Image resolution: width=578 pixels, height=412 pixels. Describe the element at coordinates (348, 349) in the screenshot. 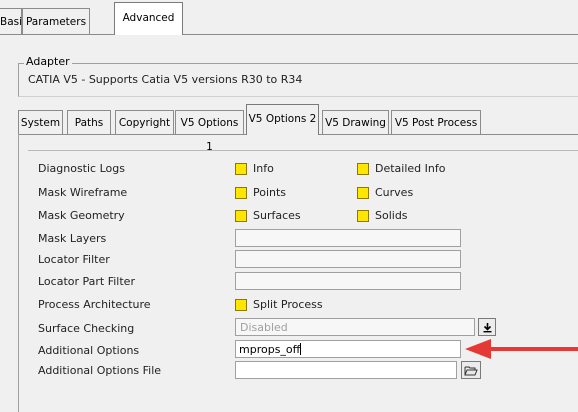

I see `additional-options-input: mprops_off` at that location.